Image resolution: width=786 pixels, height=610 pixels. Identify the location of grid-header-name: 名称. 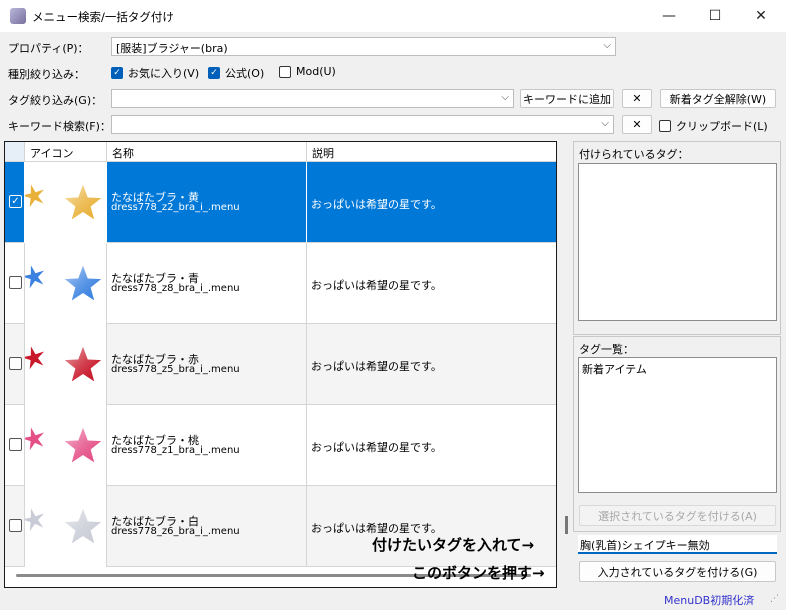
(207, 152).